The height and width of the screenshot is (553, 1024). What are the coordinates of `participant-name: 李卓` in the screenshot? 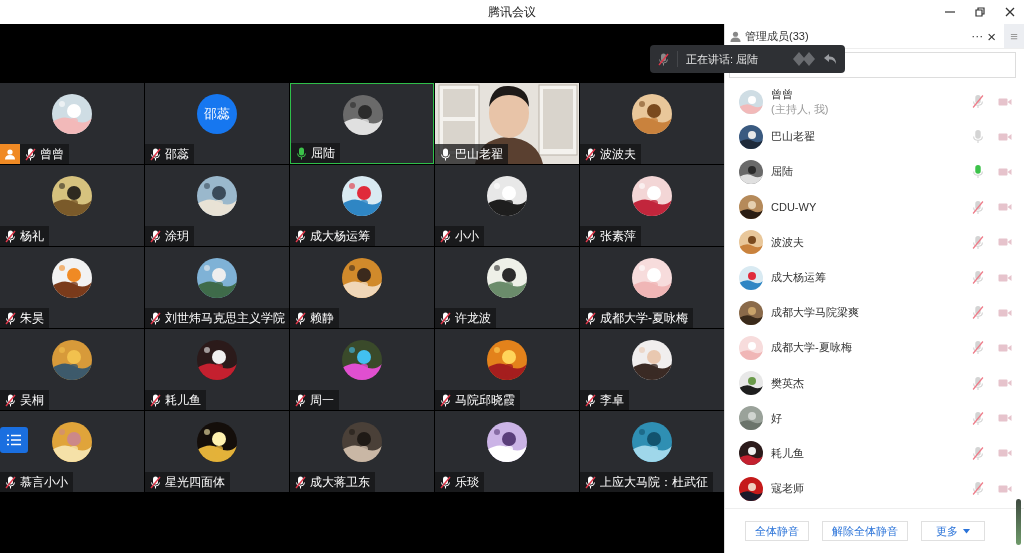 It's located at (612, 400).